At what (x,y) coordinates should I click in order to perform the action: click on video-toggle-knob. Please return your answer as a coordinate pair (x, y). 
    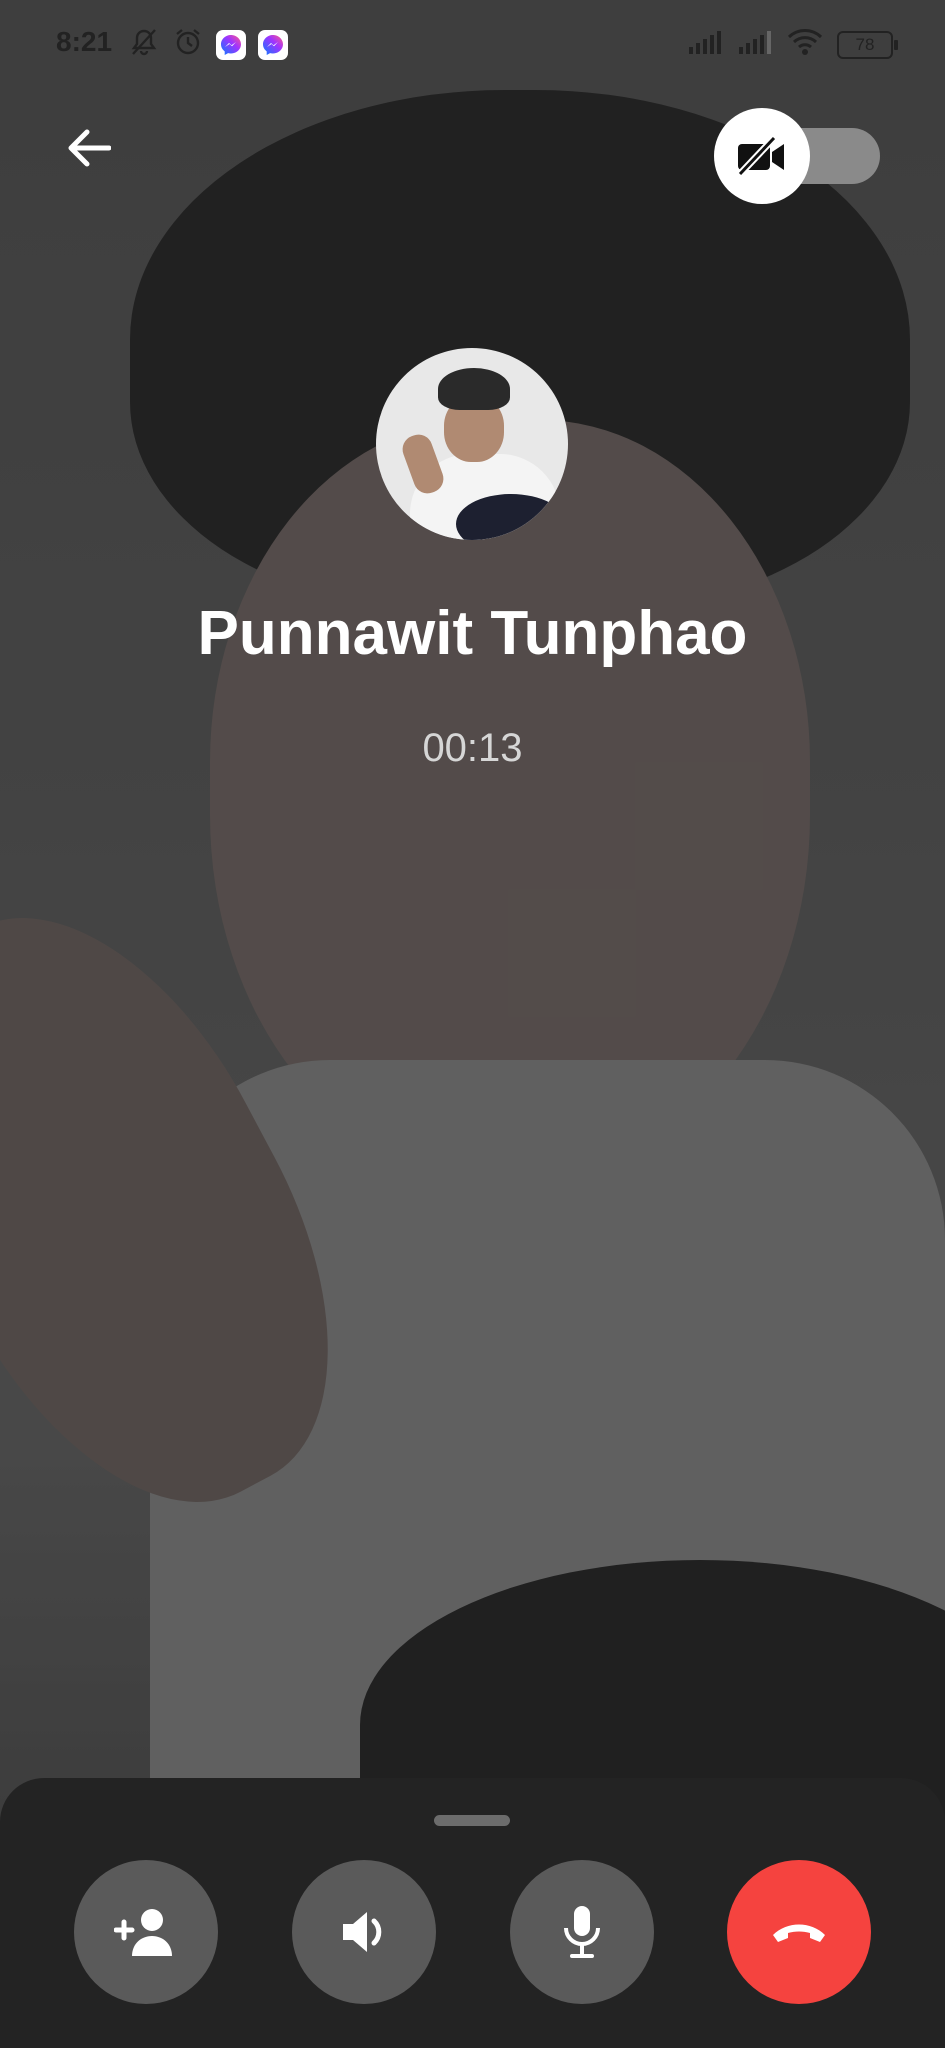
    Looking at the image, I should click on (762, 156).